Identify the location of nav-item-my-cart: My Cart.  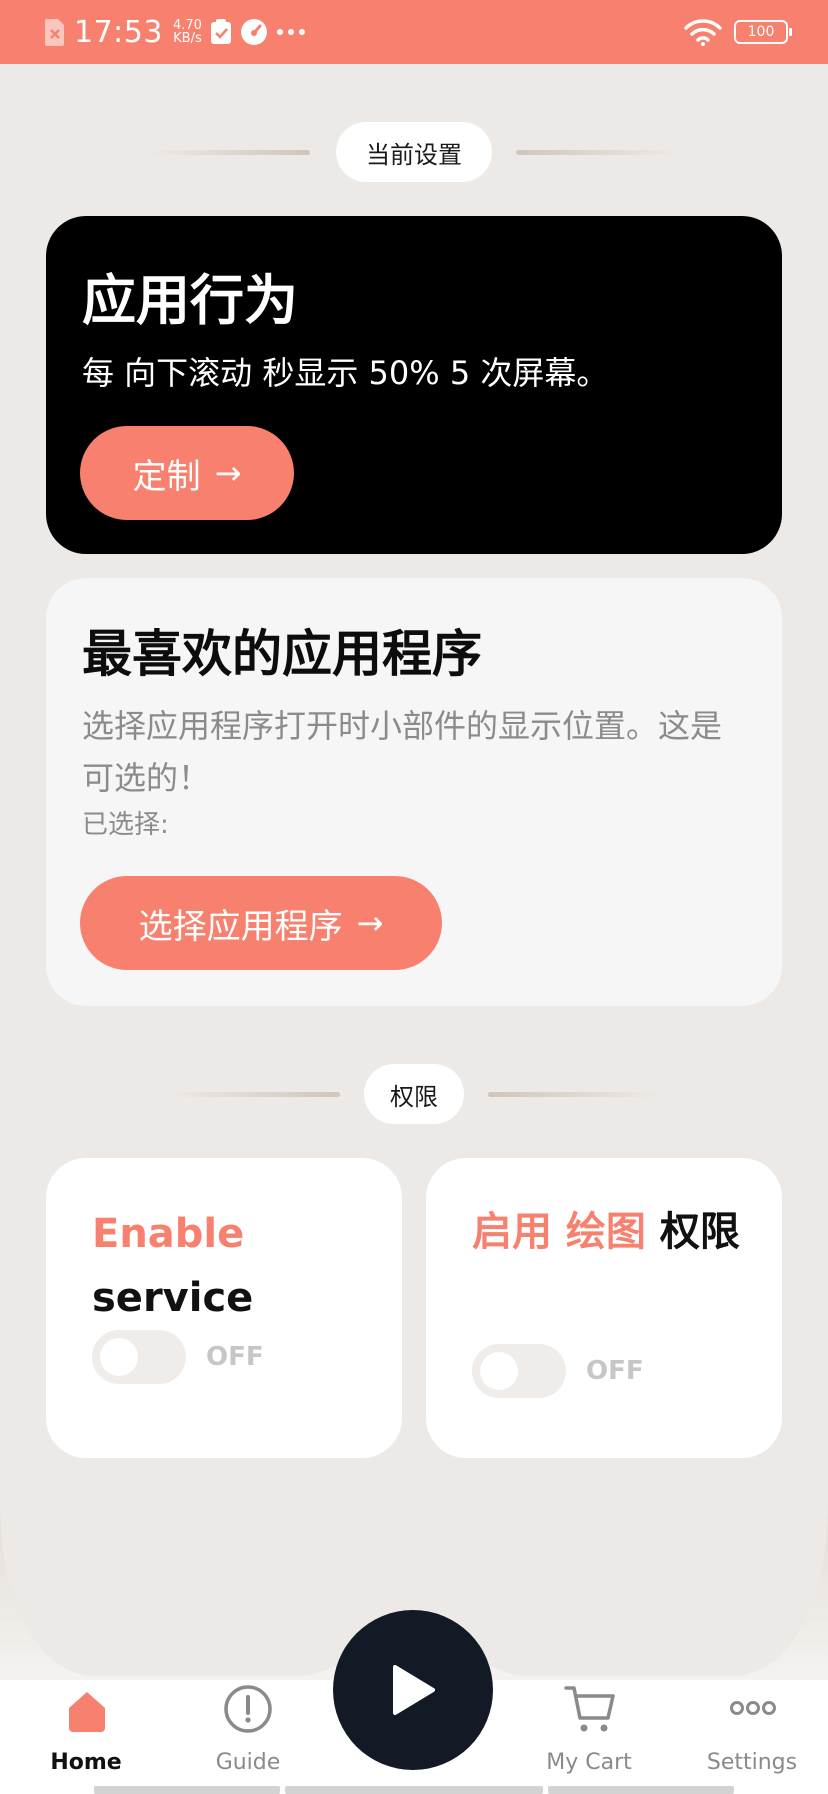
(589, 1762).